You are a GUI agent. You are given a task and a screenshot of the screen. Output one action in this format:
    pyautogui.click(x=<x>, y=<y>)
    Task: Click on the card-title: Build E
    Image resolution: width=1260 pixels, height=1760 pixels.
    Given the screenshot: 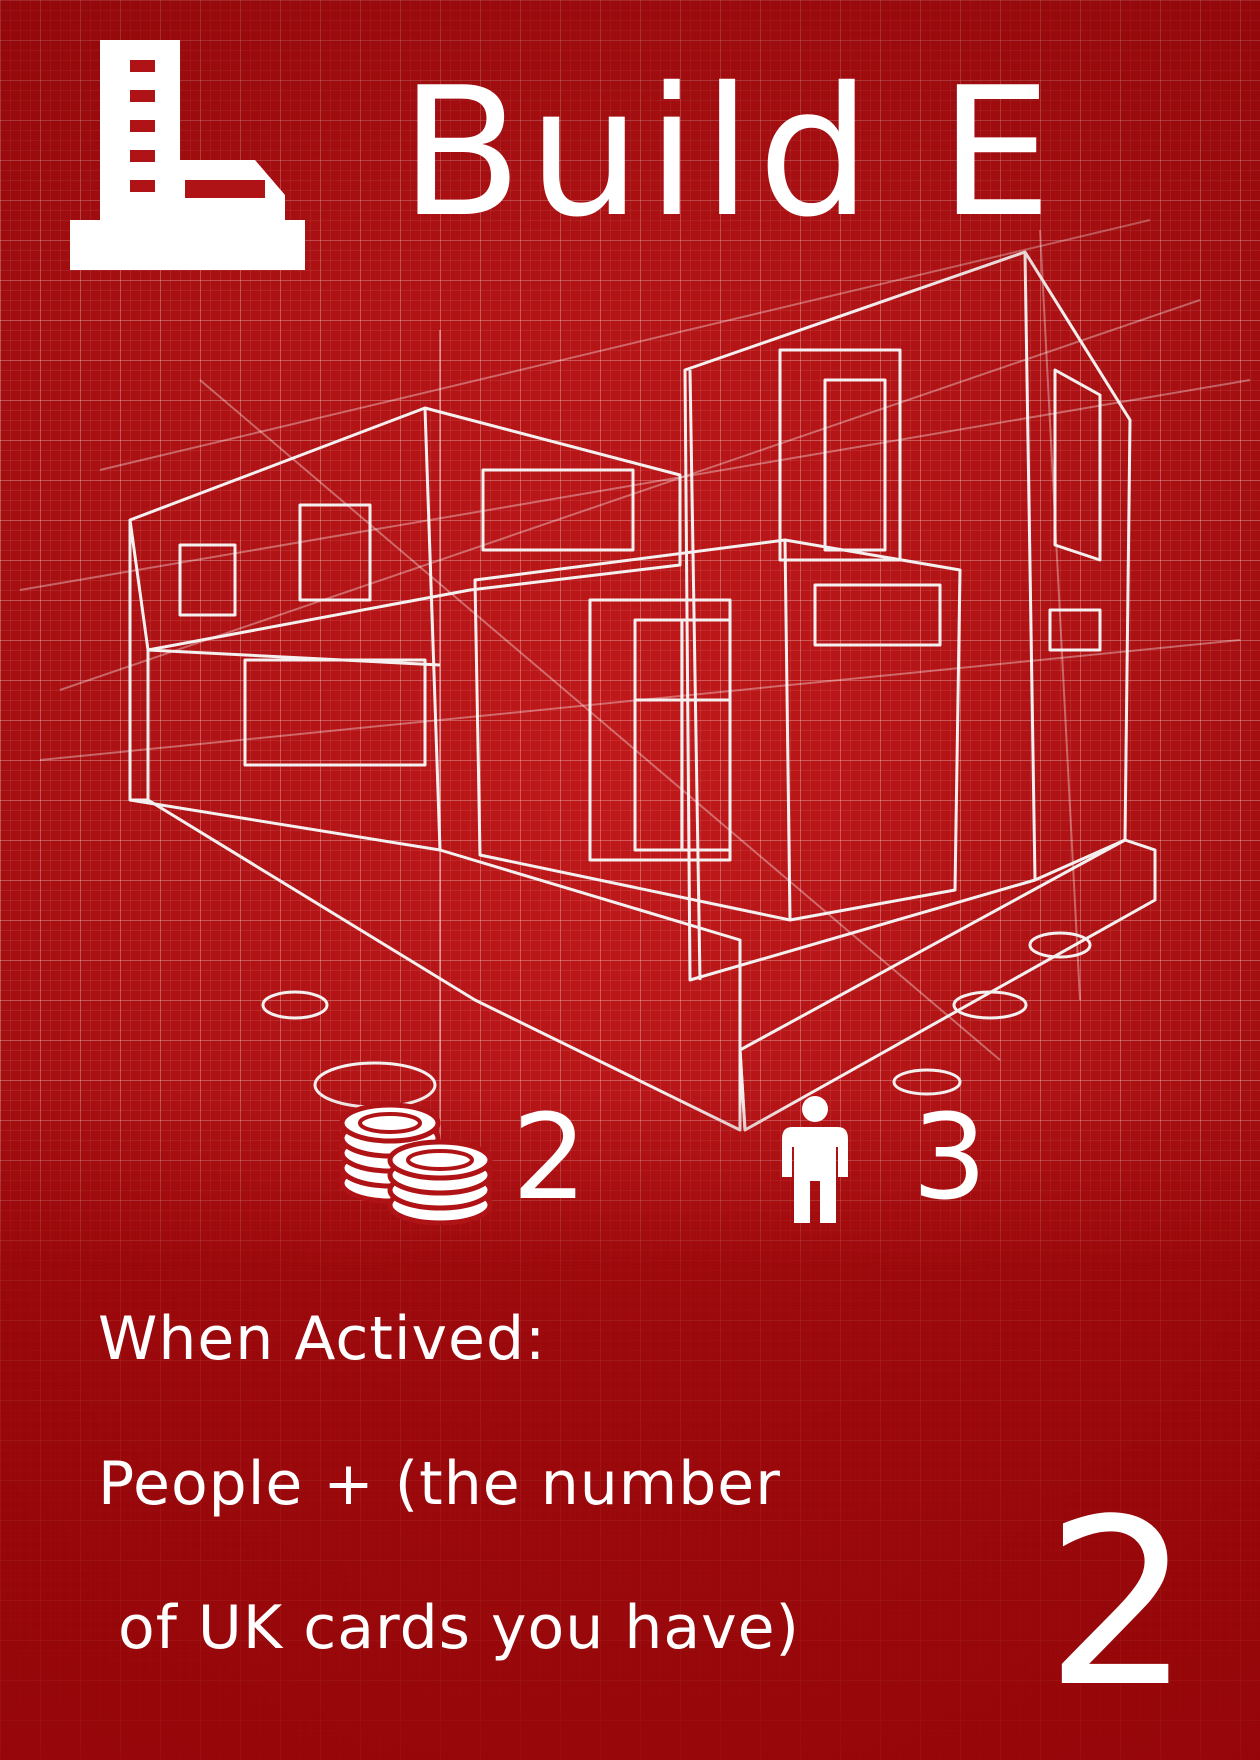 What is the action you would take?
    pyautogui.click(x=729, y=152)
    